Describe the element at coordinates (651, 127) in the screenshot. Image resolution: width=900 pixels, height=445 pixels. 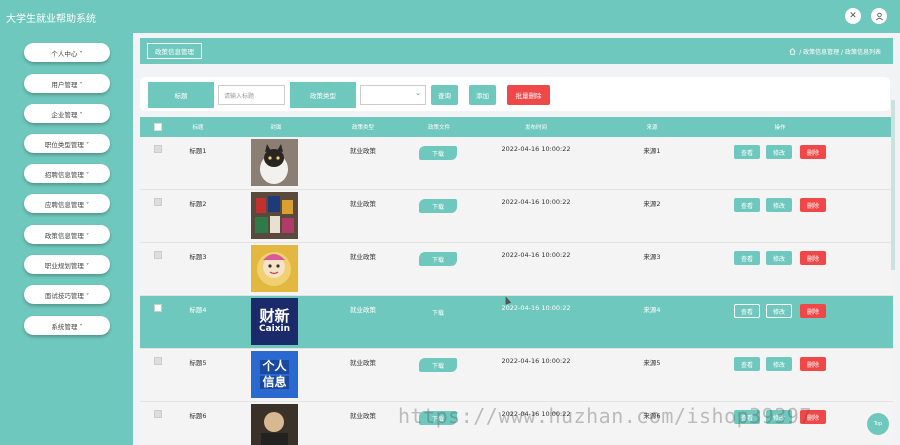
I see `col-source: 来源` at that location.